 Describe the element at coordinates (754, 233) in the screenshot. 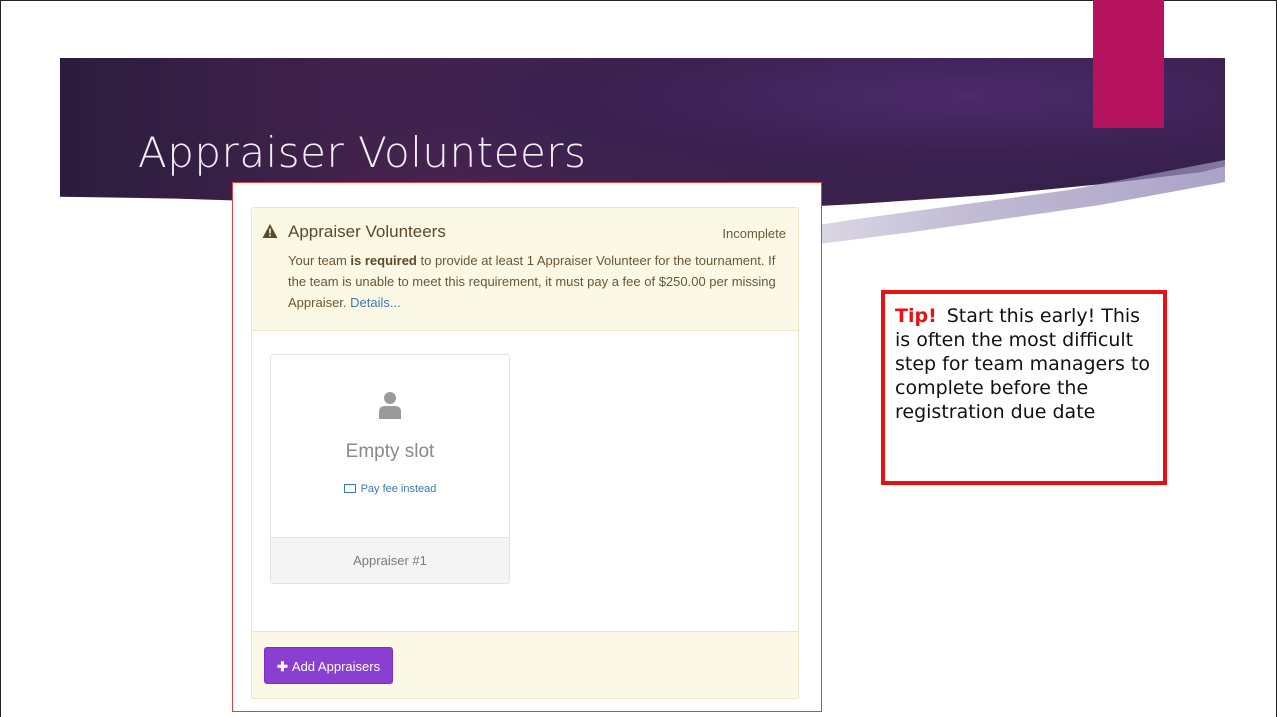

I see `status-badge: Incomplete` at that location.